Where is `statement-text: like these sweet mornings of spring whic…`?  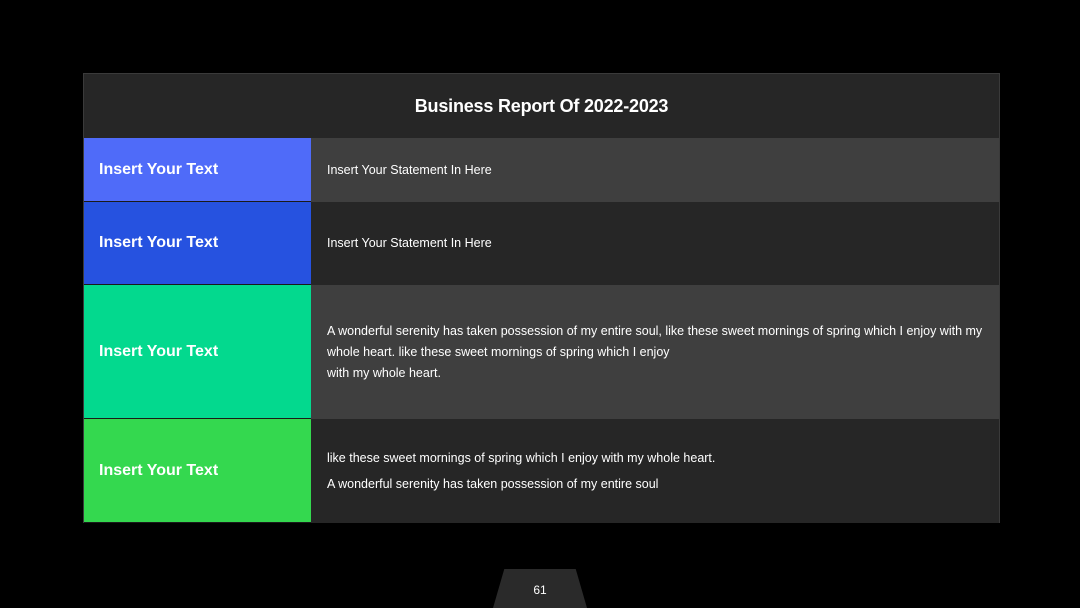 statement-text: like these sweet mornings of spring whic… is located at coordinates (521, 457).